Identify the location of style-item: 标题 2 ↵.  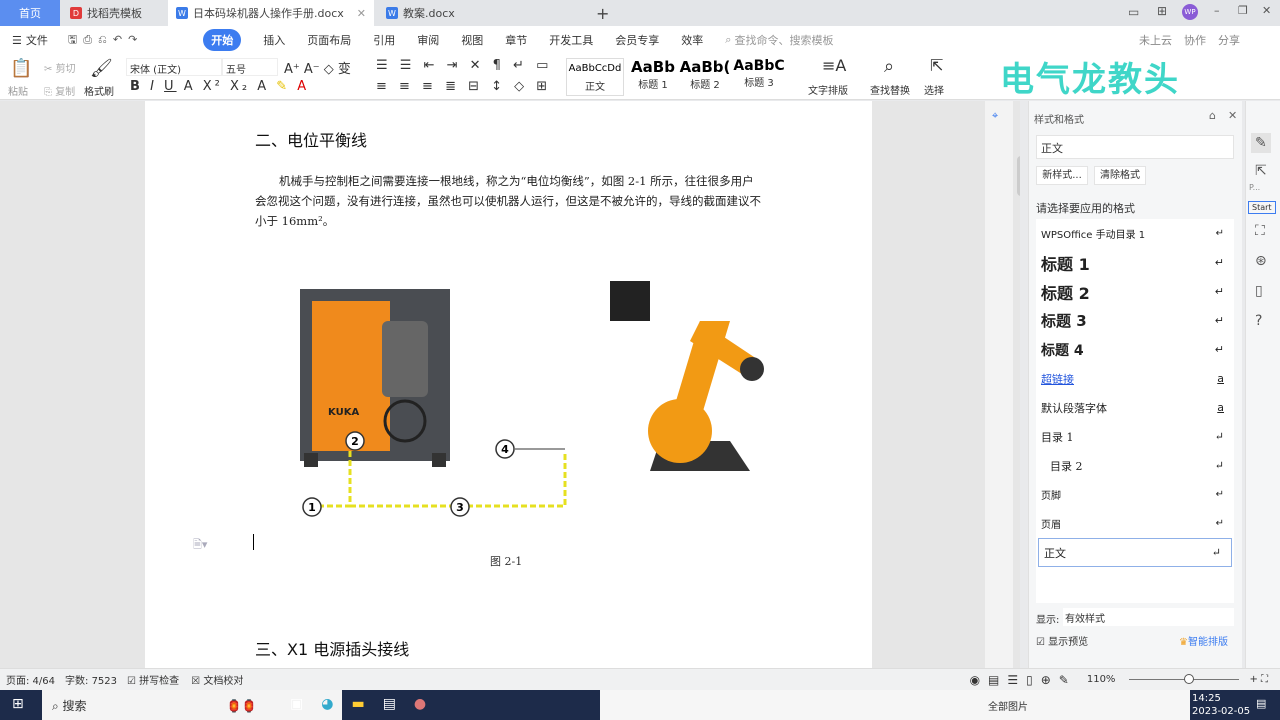
(1135, 291).